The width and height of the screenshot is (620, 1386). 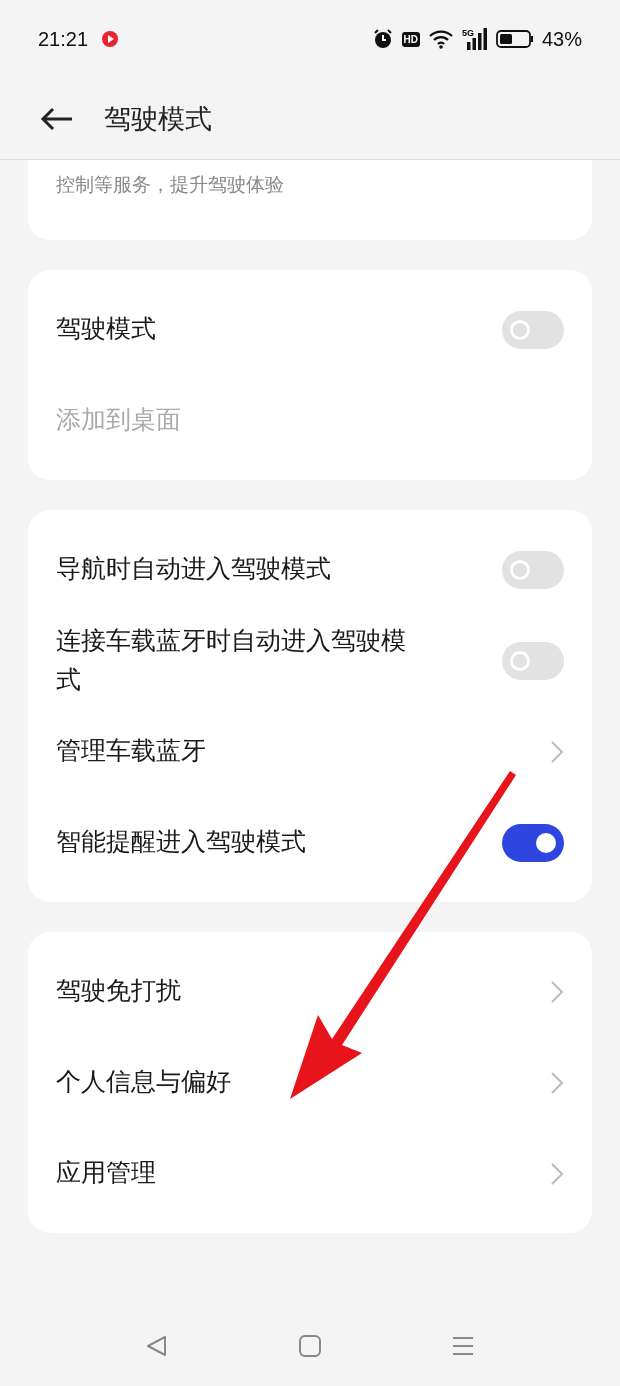 I want to click on intro-description: 控制等服务，提升驾驶体验, so click(x=170, y=184).